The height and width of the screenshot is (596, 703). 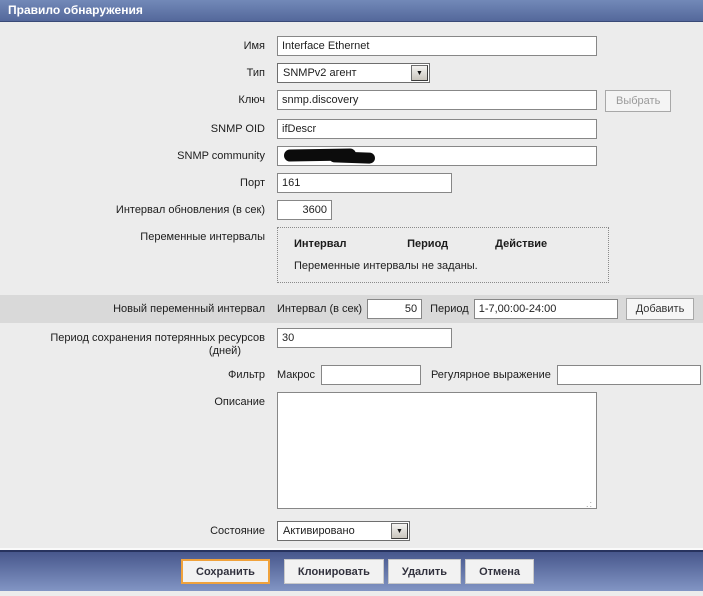 I want to click on row-update-interval: Интервал обновления (в сек), so click(x=351, y=210).